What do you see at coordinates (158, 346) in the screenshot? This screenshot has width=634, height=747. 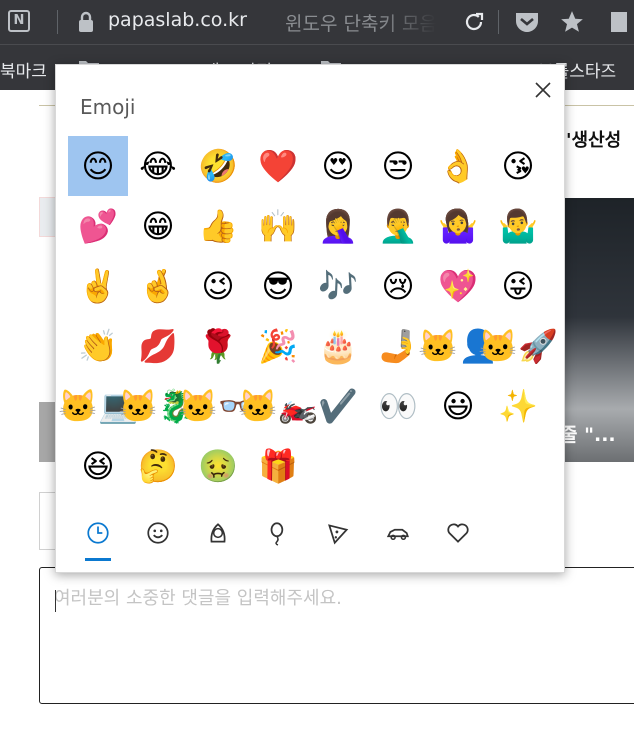 I see `emoji-kiss-mark: 💋` at bounding box center [158, 346].